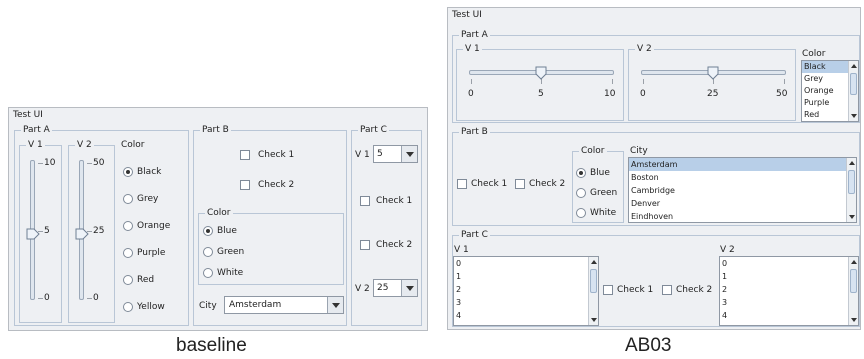 The height and width of the screenshot is (359, 864). Describe the element at coordinates (811, 115) in the screenshot. I see `list-item: Red` at that location.